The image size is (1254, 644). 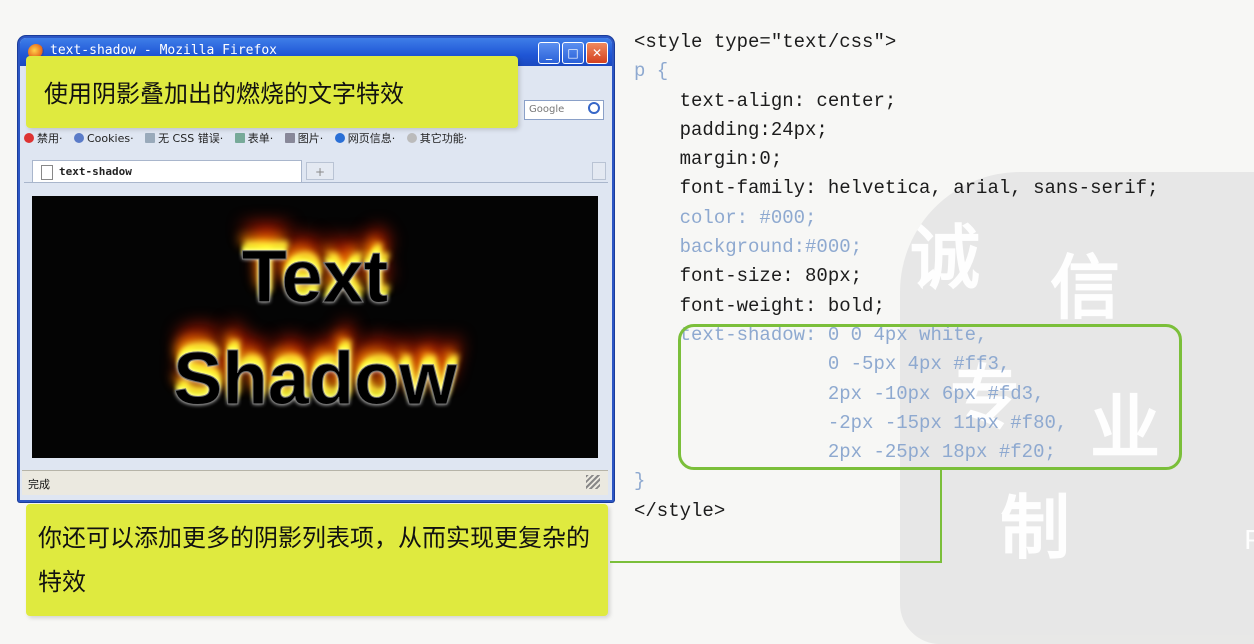 I want to click on status-text: 完成, so click(x=39, y=484).